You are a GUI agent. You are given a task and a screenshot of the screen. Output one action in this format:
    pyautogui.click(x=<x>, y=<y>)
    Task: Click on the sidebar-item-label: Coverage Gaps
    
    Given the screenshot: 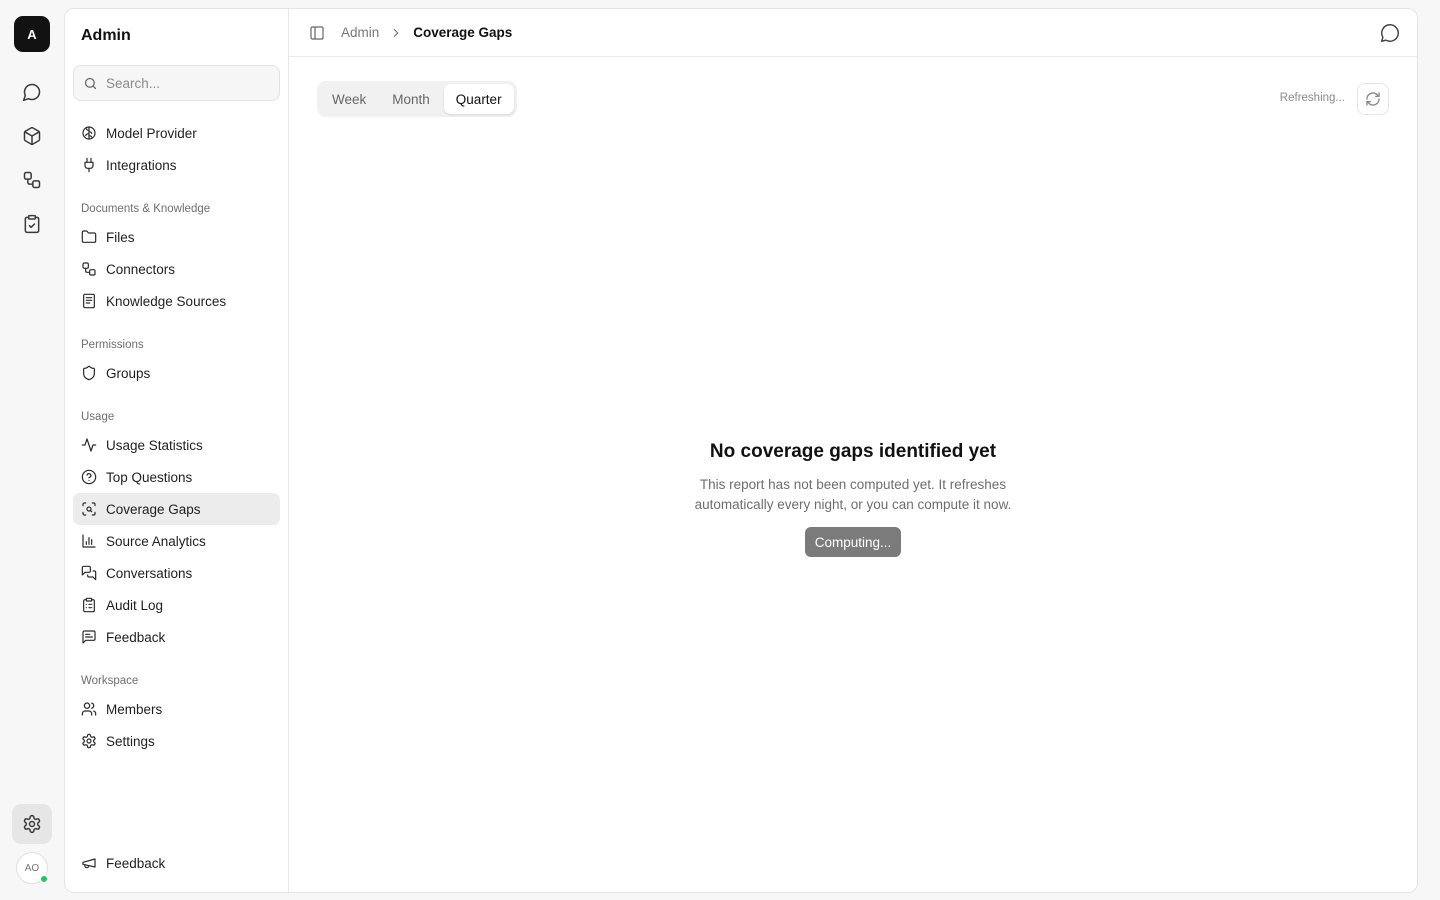 What is the action you would take?
    pyautogui.click(x=153, y=509)
    